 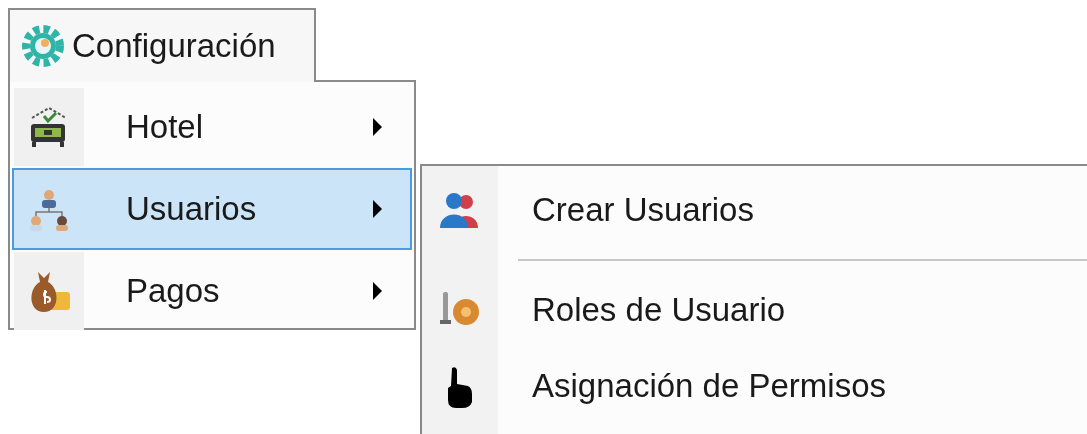 I want to click on submenu-item: Roles de Usuario, so click(x=754, y=310).